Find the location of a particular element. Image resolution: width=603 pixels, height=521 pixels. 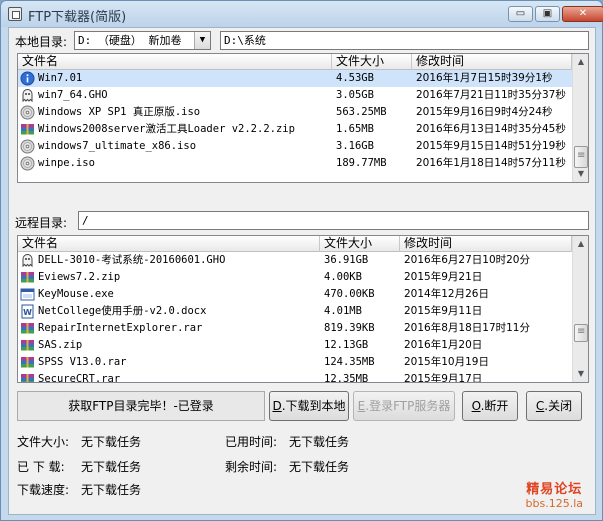

remote-file-row: SPSS V13.0.rar 124.35MB 2015年10月19日 is located at coordinates (303, 362).